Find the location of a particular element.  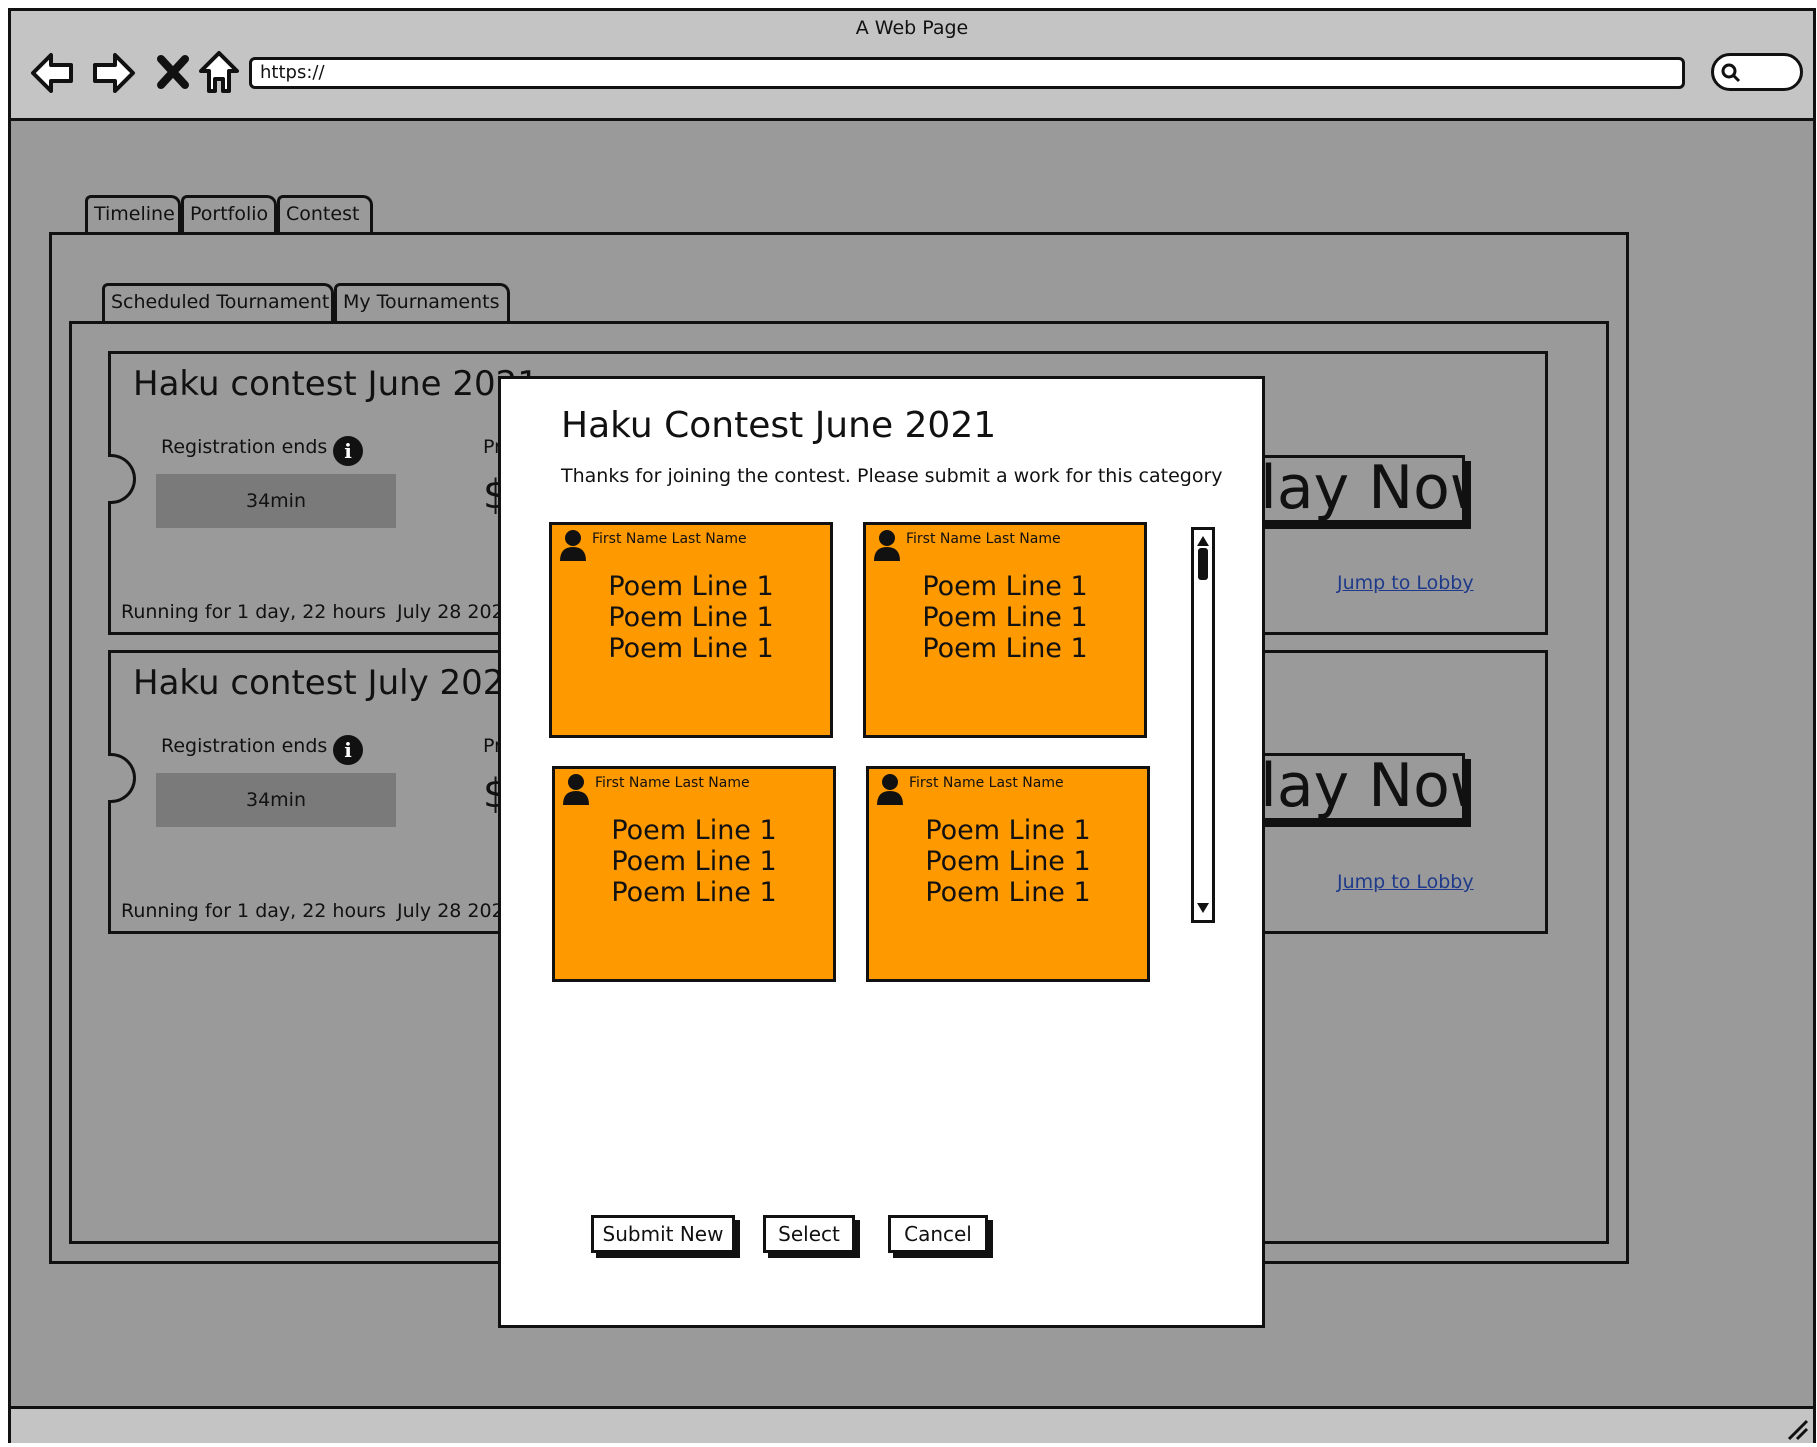

resize-grip-icon is located at coordinates (1797, 1431).